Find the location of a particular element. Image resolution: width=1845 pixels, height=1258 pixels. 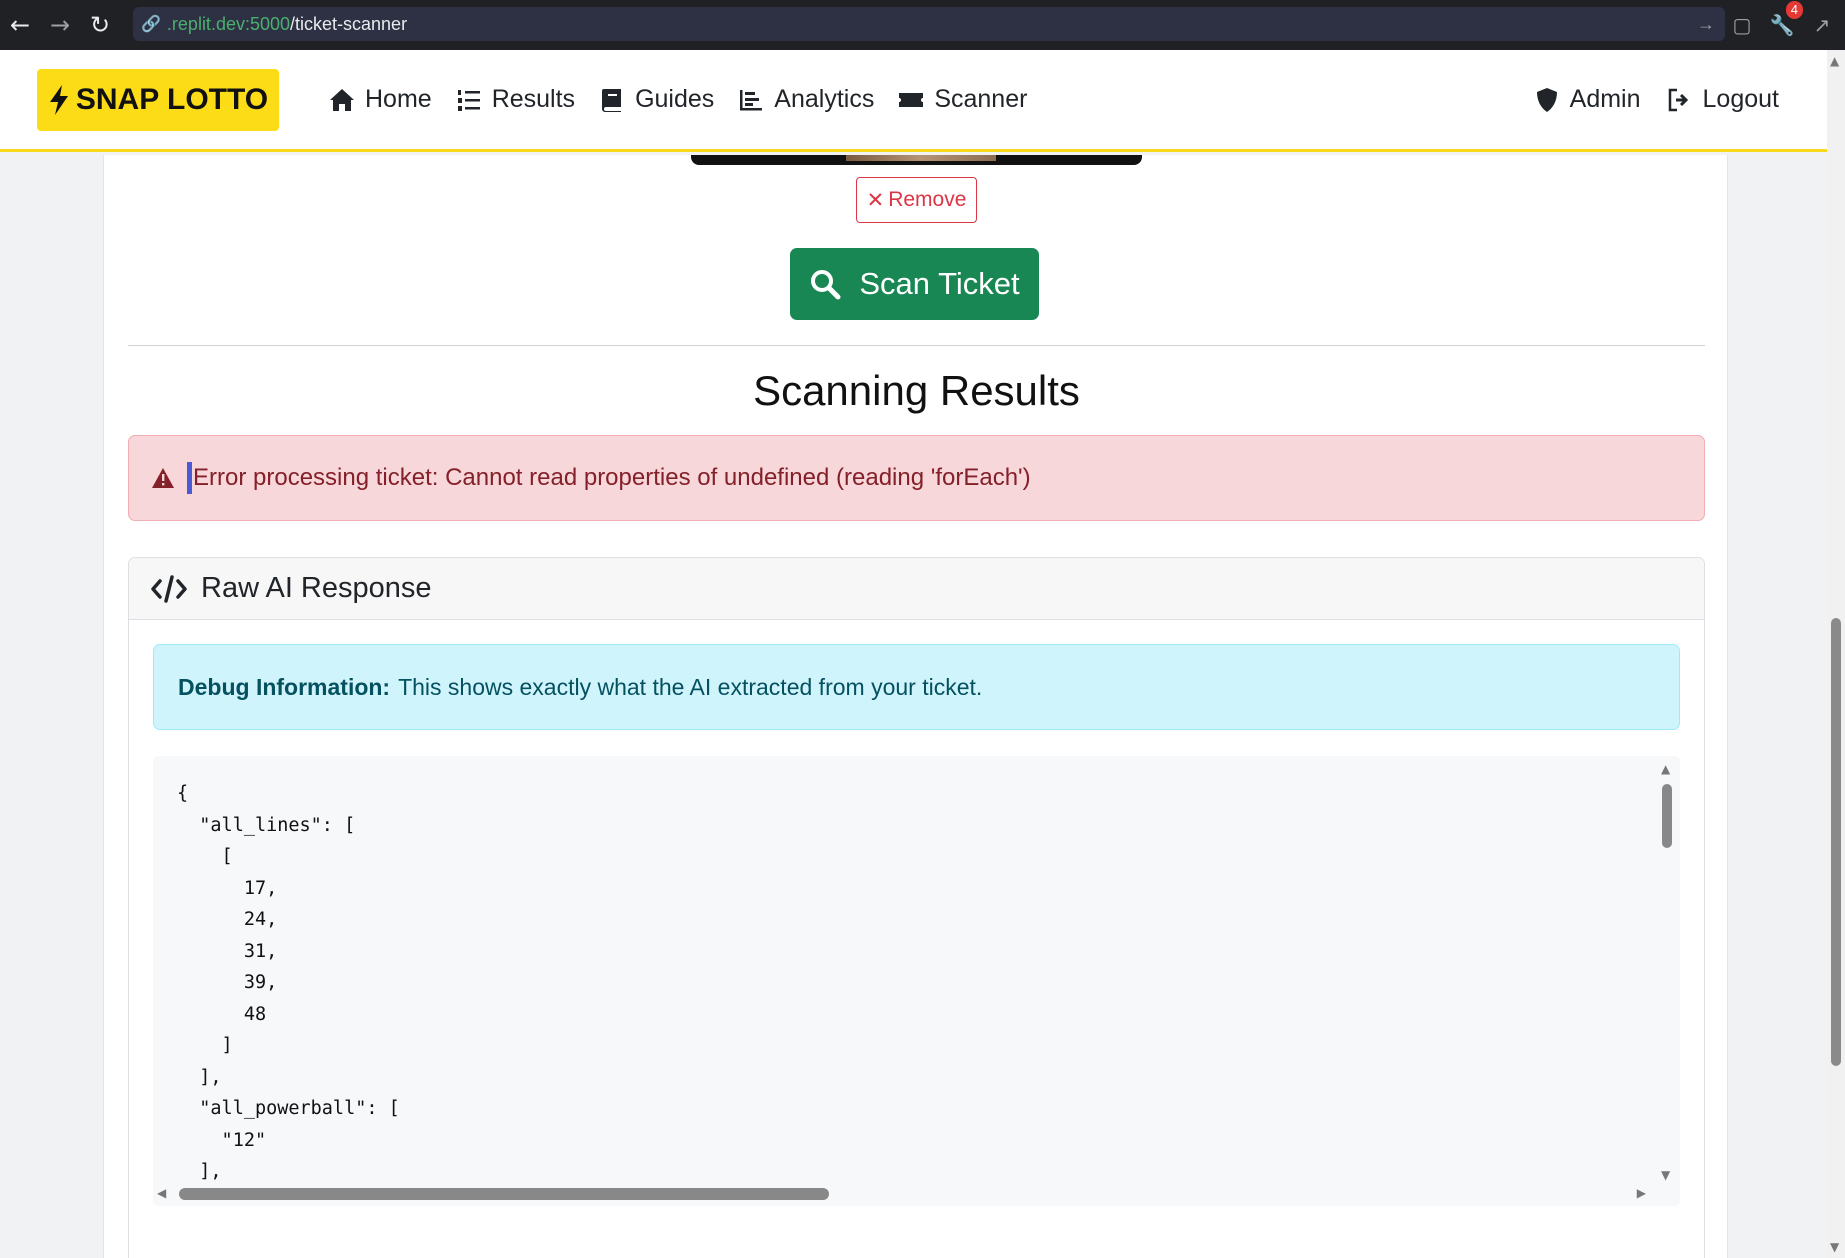

panel-title: Raw AI Response is located at coordinates (316, 588).